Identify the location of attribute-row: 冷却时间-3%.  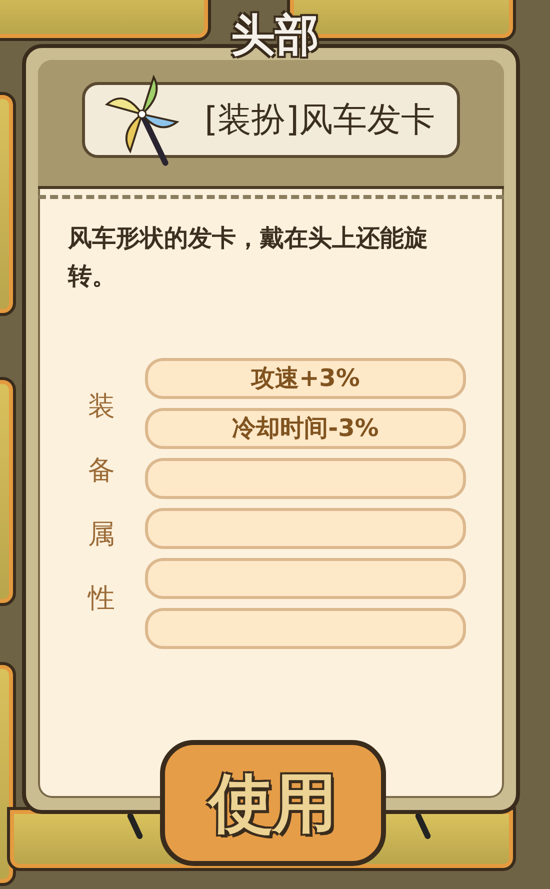
(305, 428).